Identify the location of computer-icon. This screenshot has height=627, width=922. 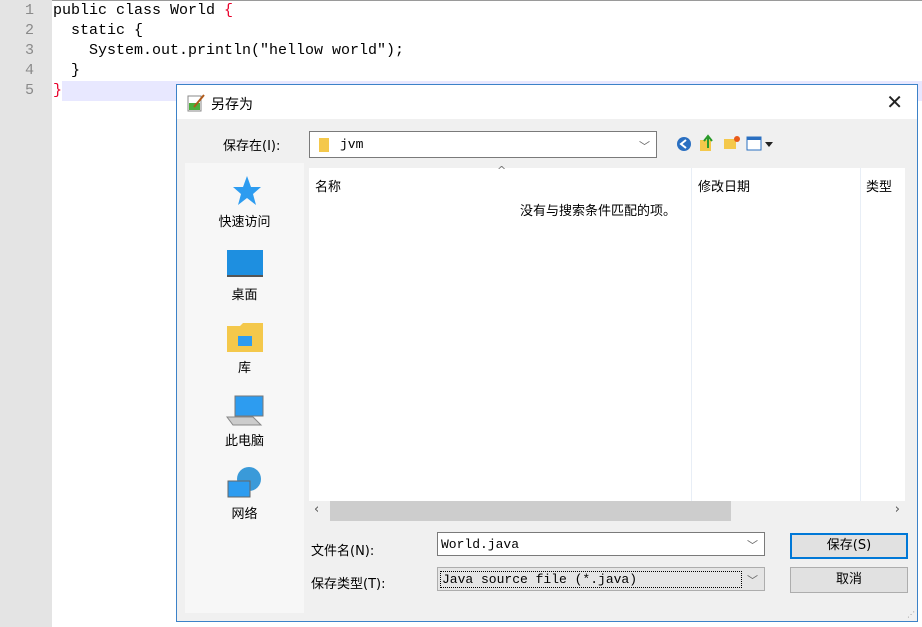
(244, 410).